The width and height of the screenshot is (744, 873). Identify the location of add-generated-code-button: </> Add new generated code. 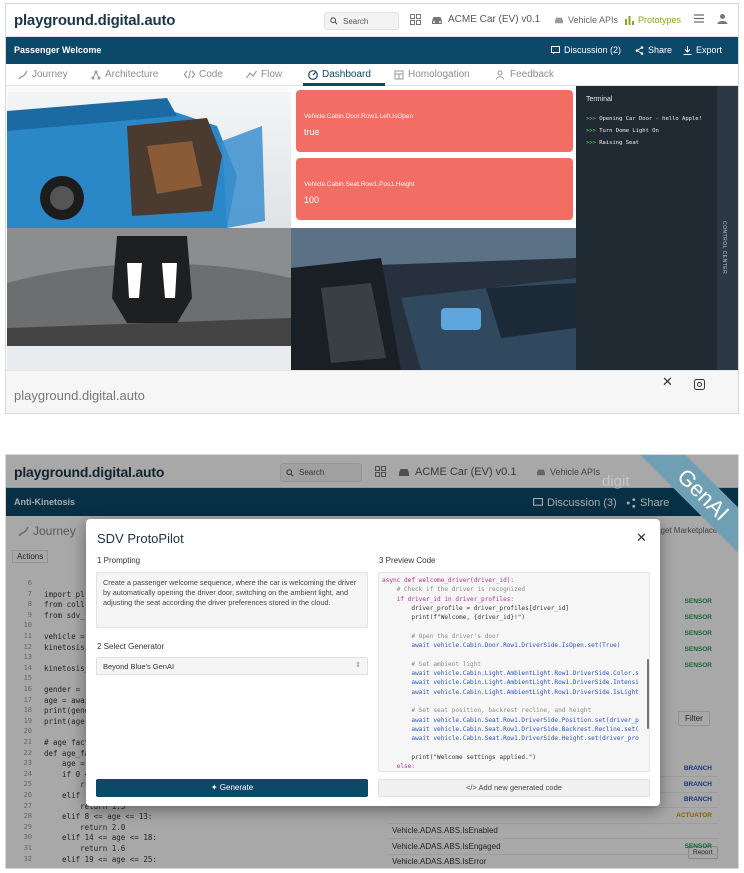
(514, 788).